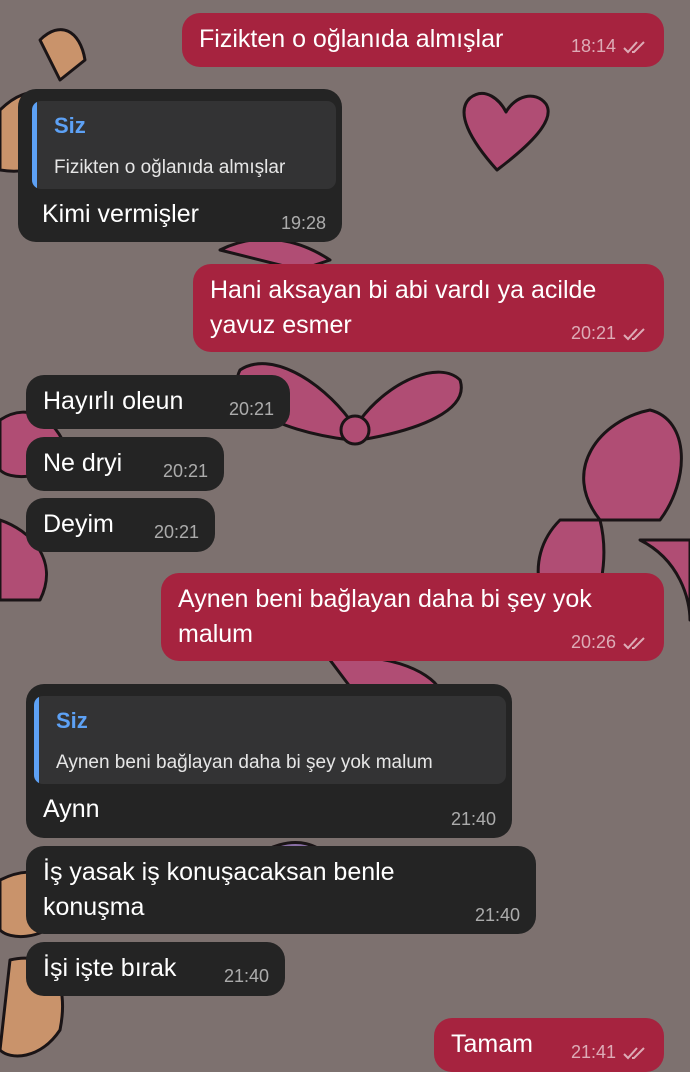 Image resolution: width=690 pixels, height=1072 pixels. I want to click on message-text-line: İş yasak iş konuşacaksan benle, so click(219, 872).